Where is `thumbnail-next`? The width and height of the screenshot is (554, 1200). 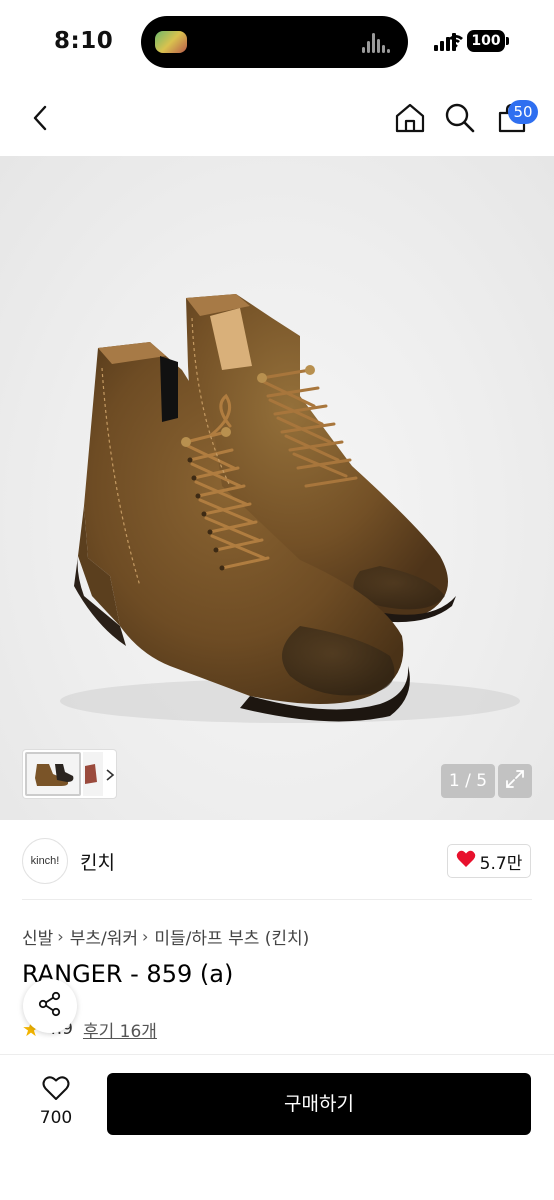 thumbnail-next is located at coordinates (93, 774).